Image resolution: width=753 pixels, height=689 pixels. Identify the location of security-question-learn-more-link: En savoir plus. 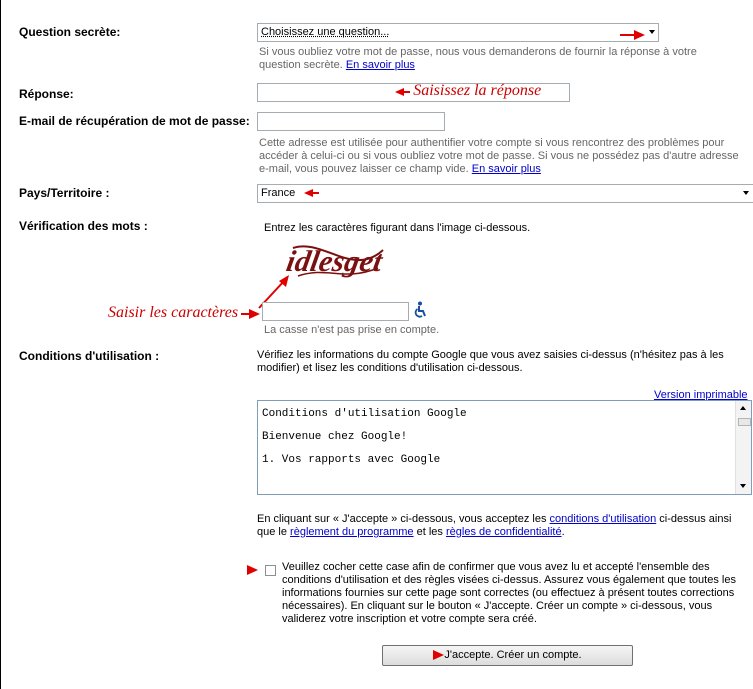
(380, 65).